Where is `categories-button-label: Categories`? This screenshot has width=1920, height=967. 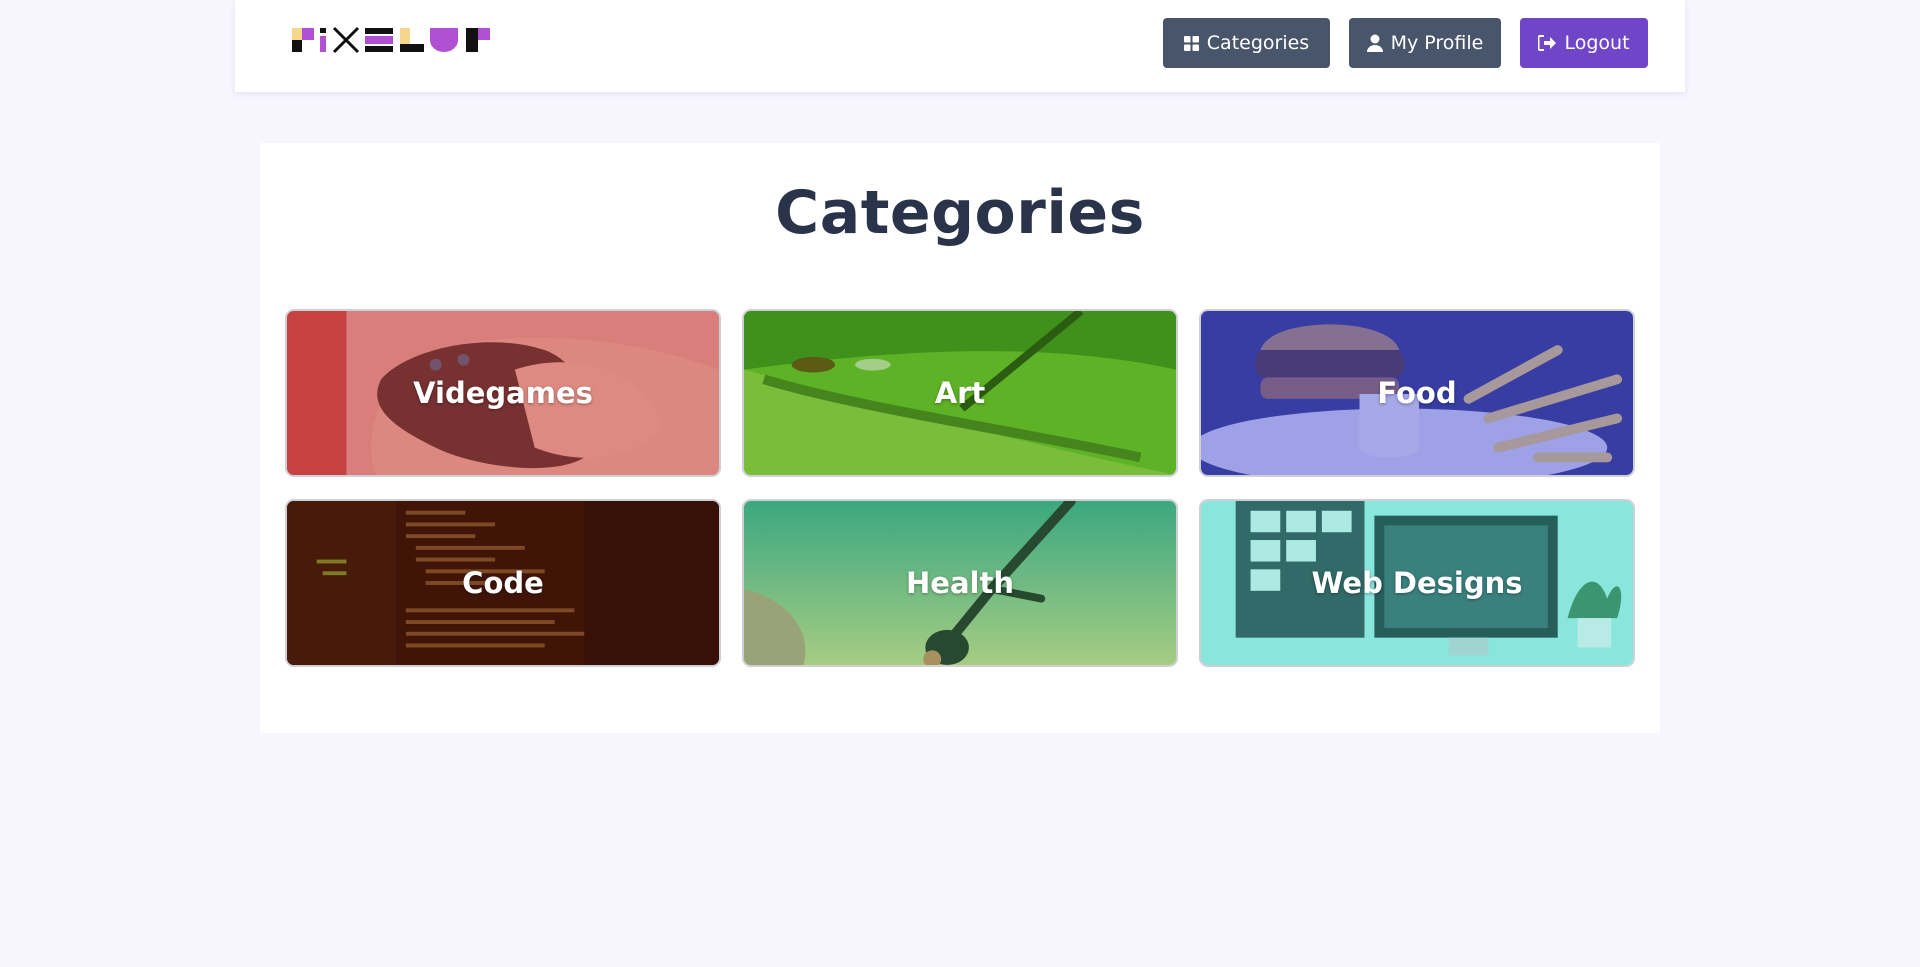 categories-button-label: Categories is located at coordinates (1258, 43).